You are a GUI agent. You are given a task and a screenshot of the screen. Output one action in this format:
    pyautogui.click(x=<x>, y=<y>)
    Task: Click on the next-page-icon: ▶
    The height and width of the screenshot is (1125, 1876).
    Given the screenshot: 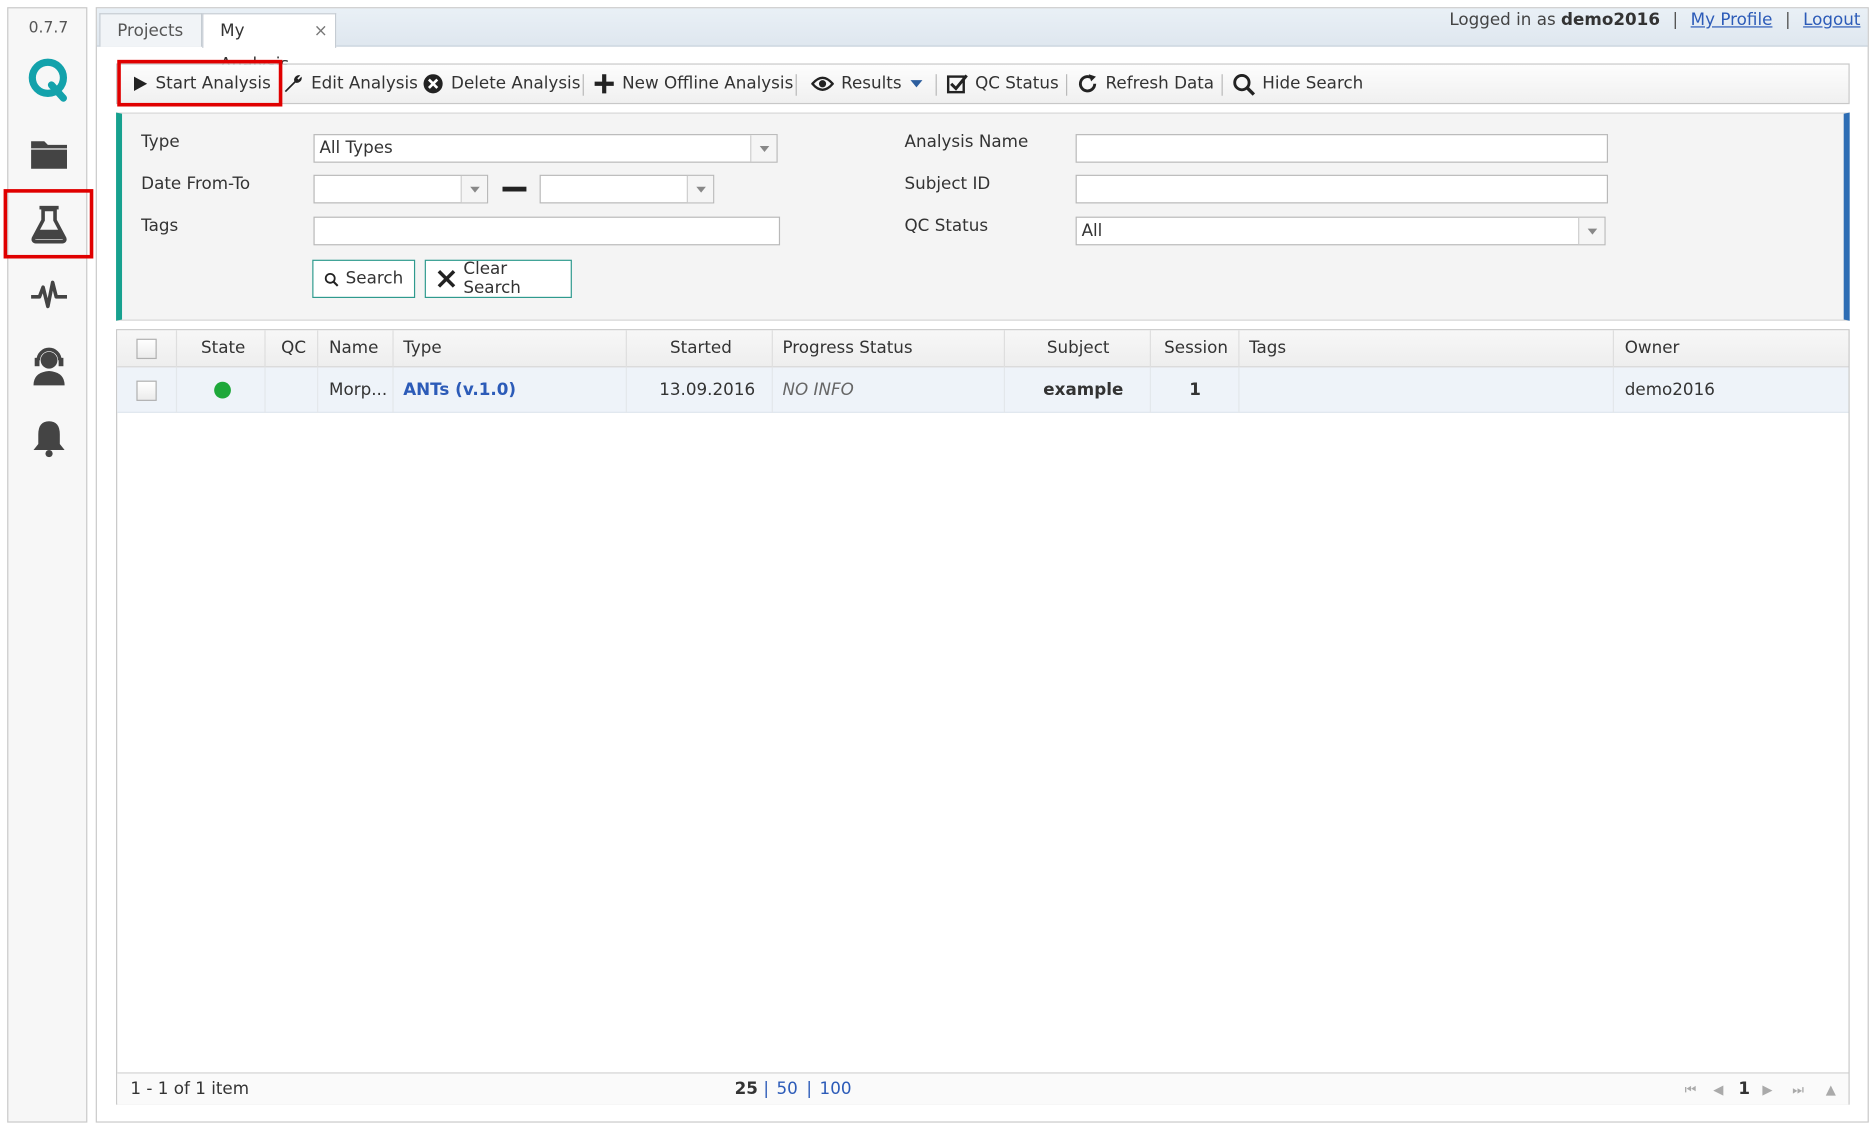 What is the action you would take?
    pyautogui.click(x=1767, y=1090)
    